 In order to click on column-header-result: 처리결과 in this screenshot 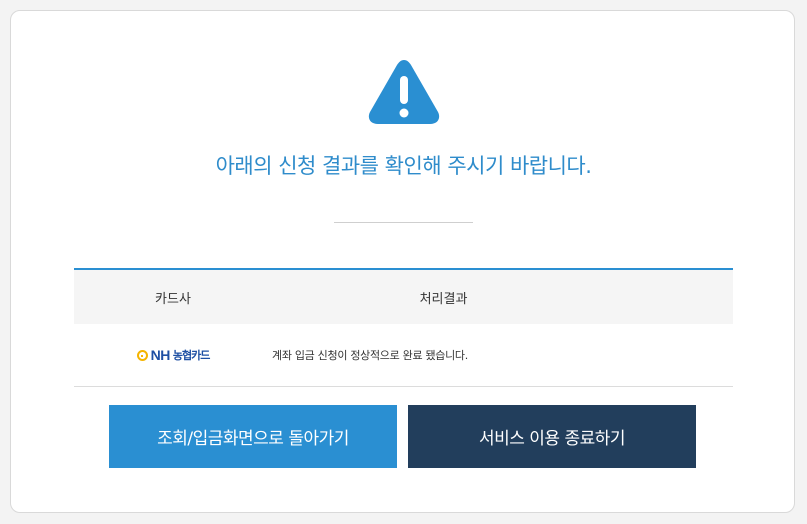, I will do `click(443, 299)`.